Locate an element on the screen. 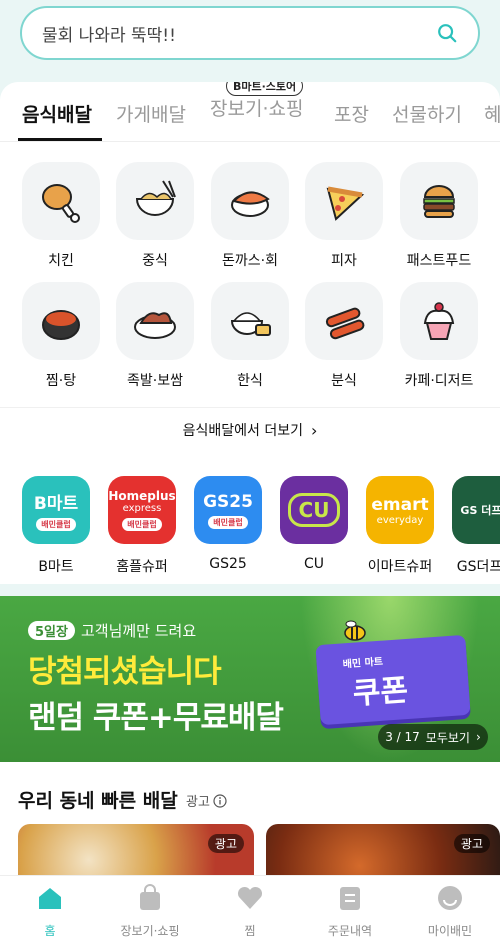  store-gs-fresh: GS 더프레 GS더프레 is located at coordinates (472, 526).